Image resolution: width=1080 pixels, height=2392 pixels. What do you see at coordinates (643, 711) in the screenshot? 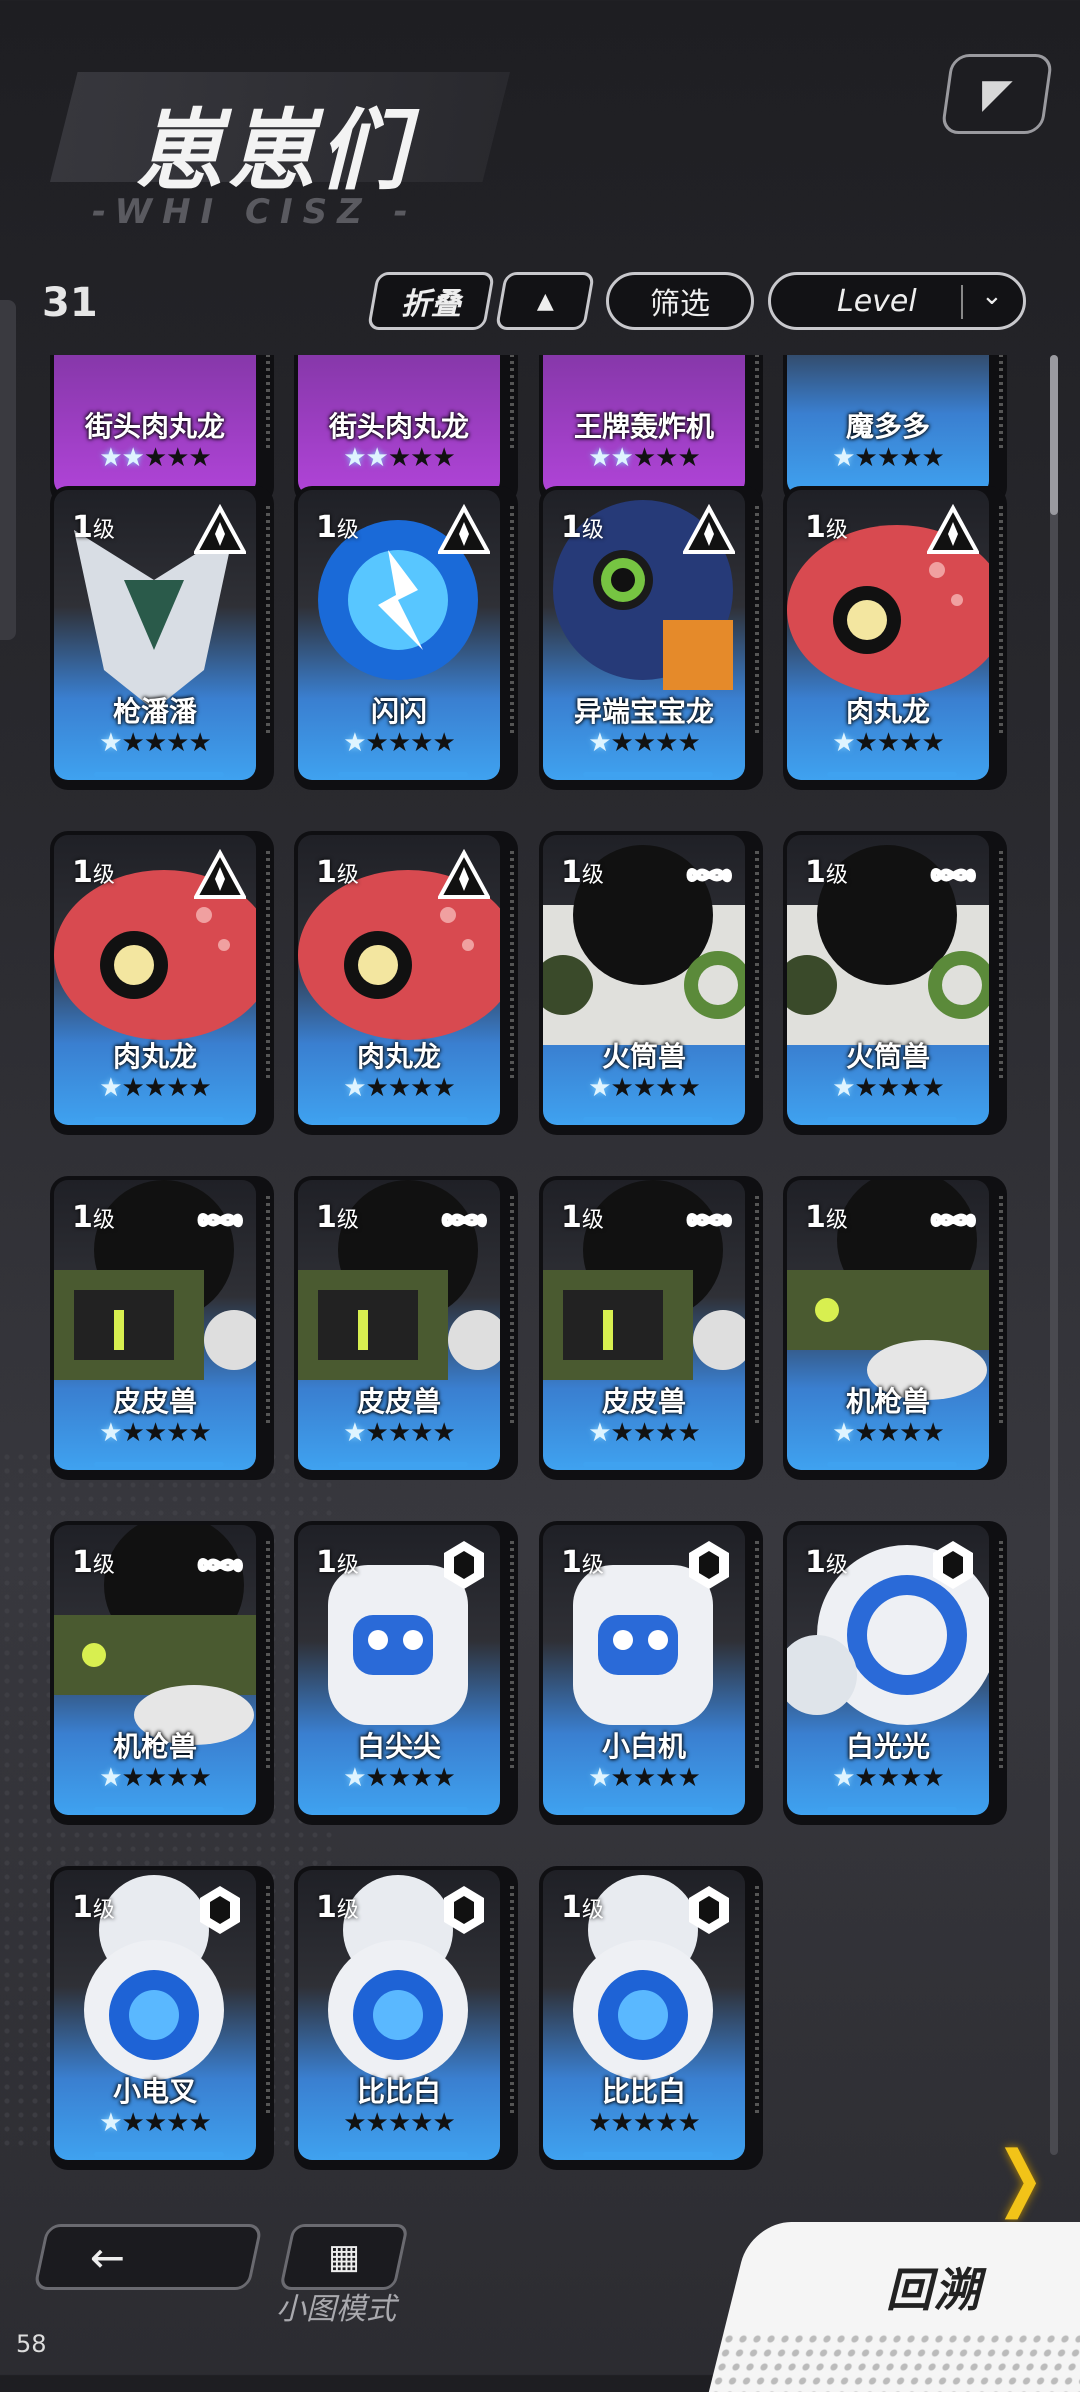
I see `card-name: 异端宝宝龙` at bounding box center [643, 711].